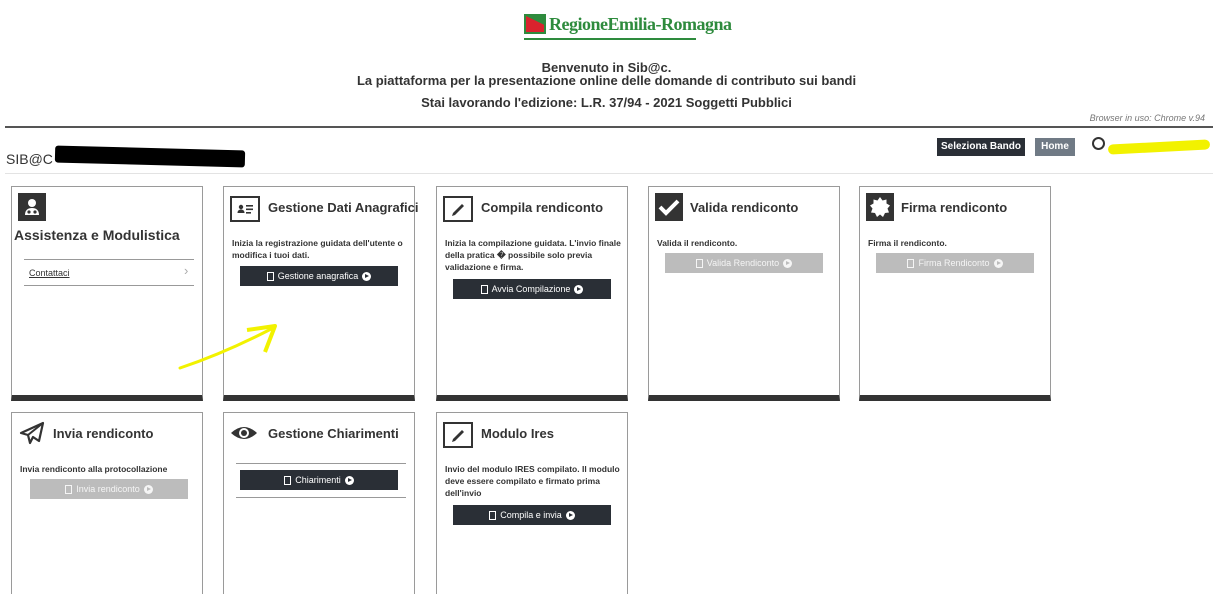 The width and height of the screenshot is (1213, 594). What do you see at coordinates (343, 207) in the screenshot?
I see `card-title: Gestione Dati Anagrafici` at bounding box center [343, 207].